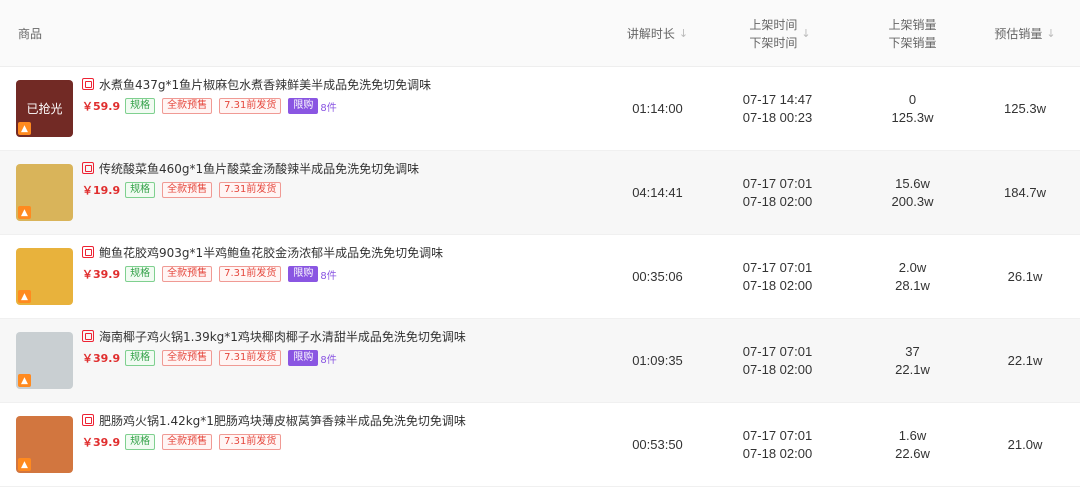  I want to click on duration-value: 01:14:00, so click(657, 108).